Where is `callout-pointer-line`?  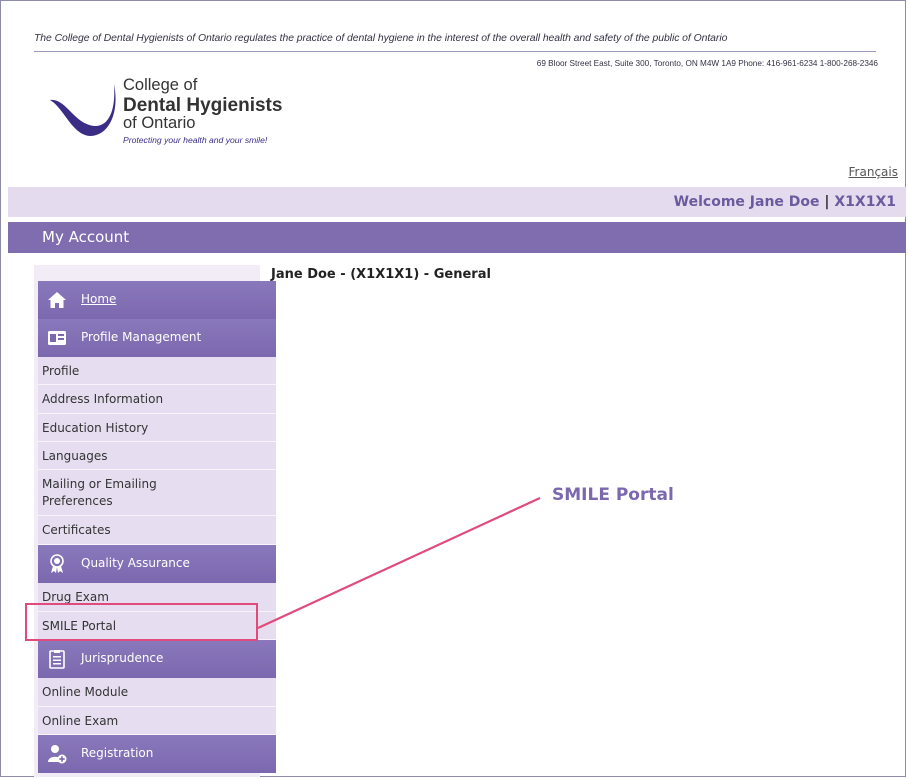 callout-pointer-line is located at coordinates (399, 563).